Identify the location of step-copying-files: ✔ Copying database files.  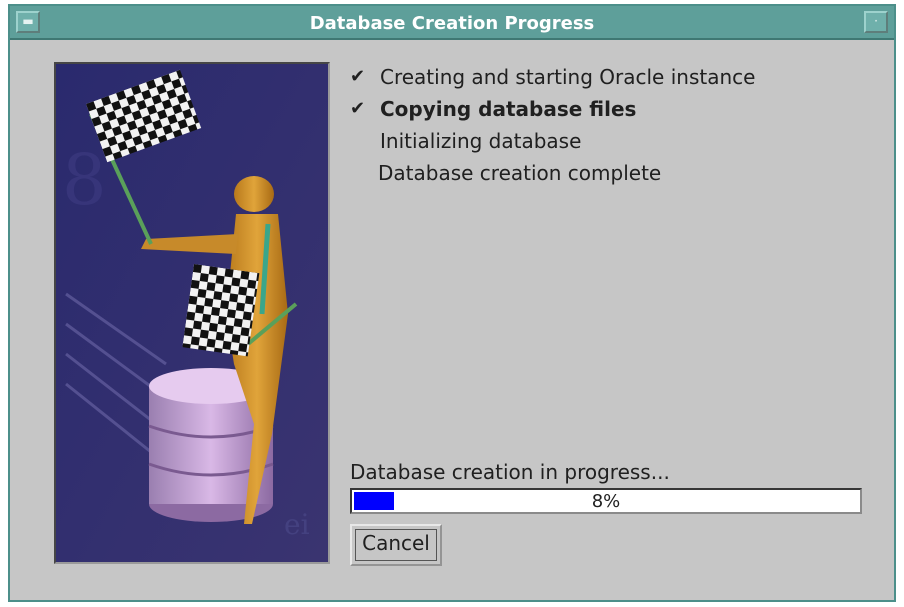
(600, 110).